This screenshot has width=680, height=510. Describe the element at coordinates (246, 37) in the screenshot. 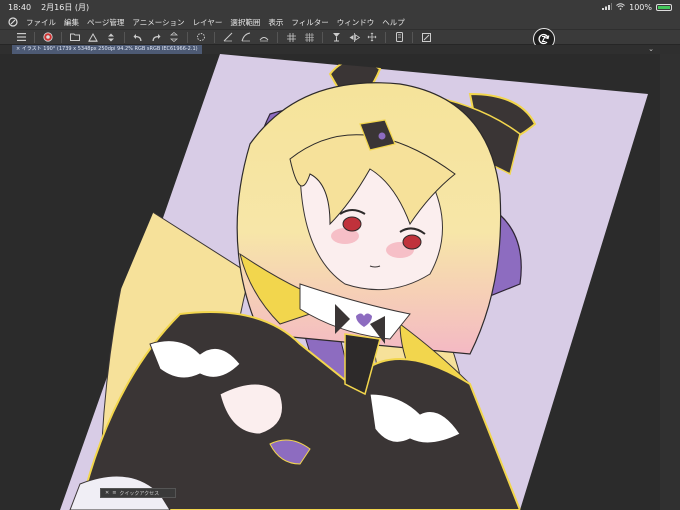

I see `smooth-line-icon` at that location.